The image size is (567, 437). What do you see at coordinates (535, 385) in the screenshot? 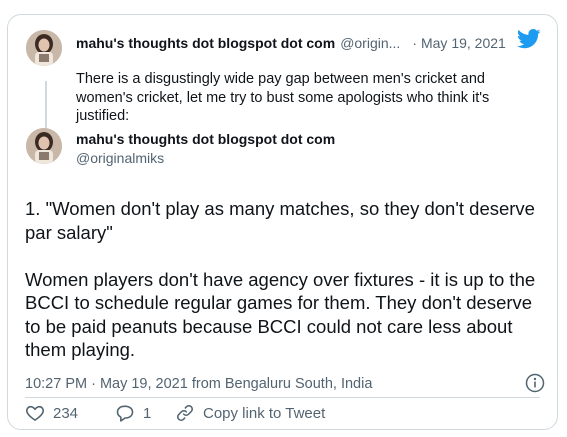
I see `info-icon` at bounding box center [535, 385].